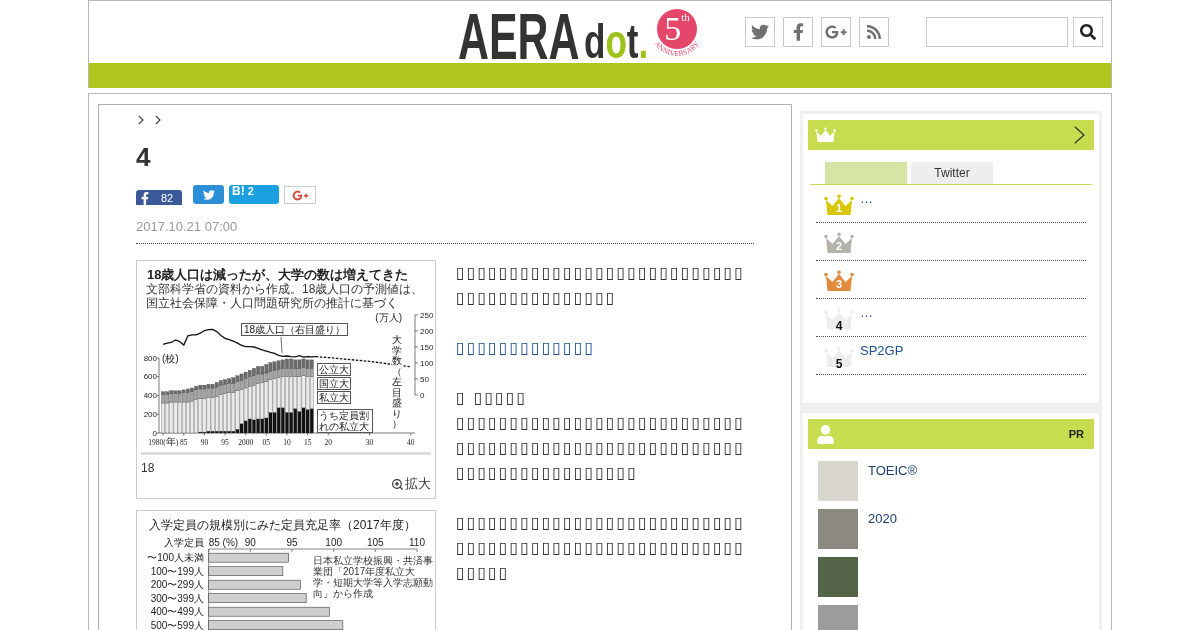  What do you see at coordinates (292, 542) in the screenshot?
I see `axis-tick-label: 95` at bounding box center [292, 542].